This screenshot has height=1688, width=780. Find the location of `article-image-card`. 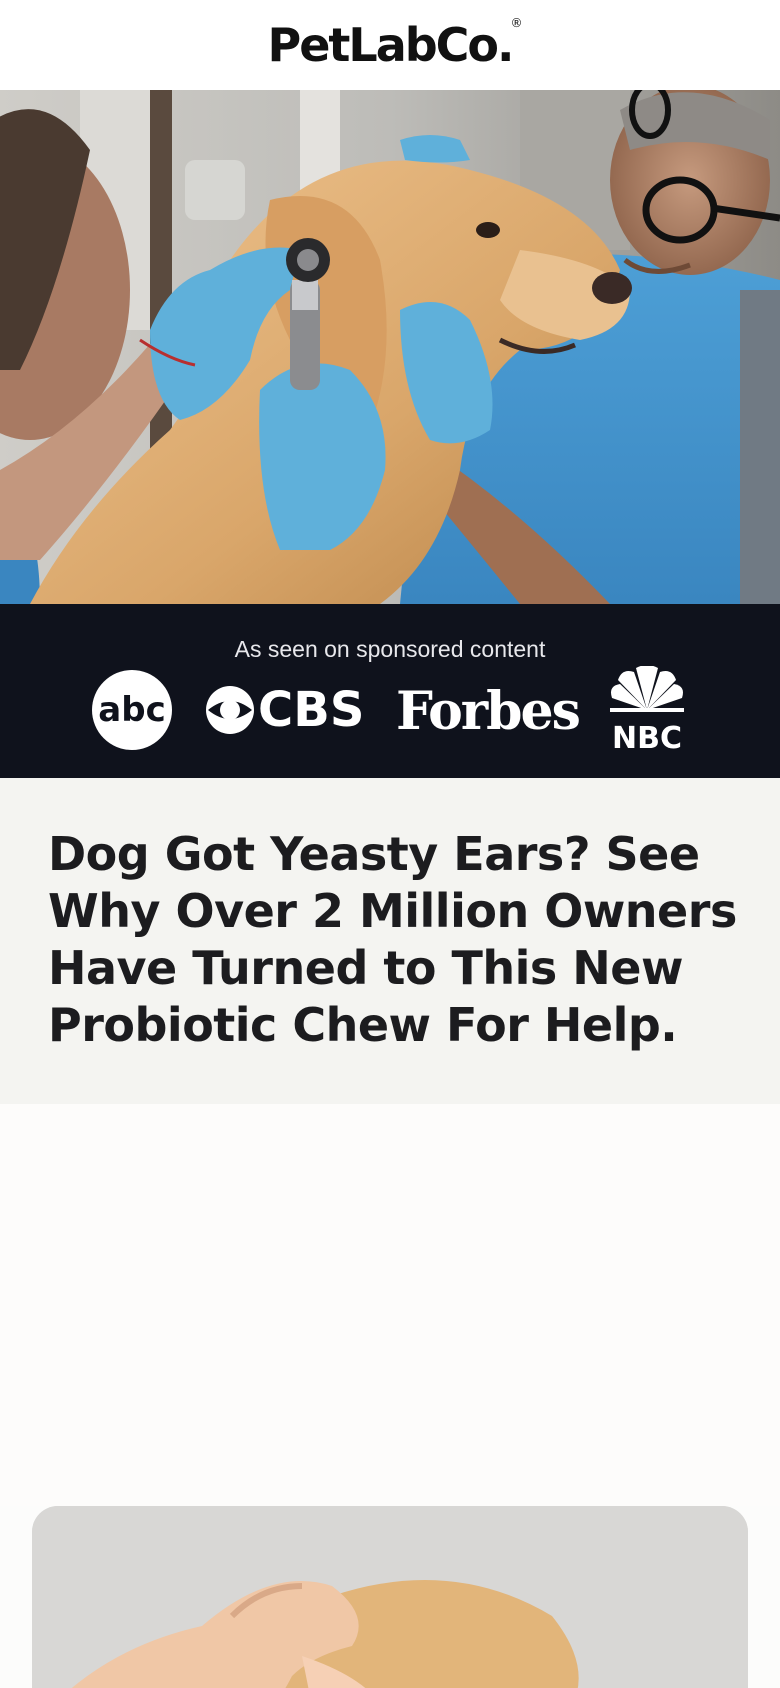

article-image-card is located at coordinates (390, 1597).